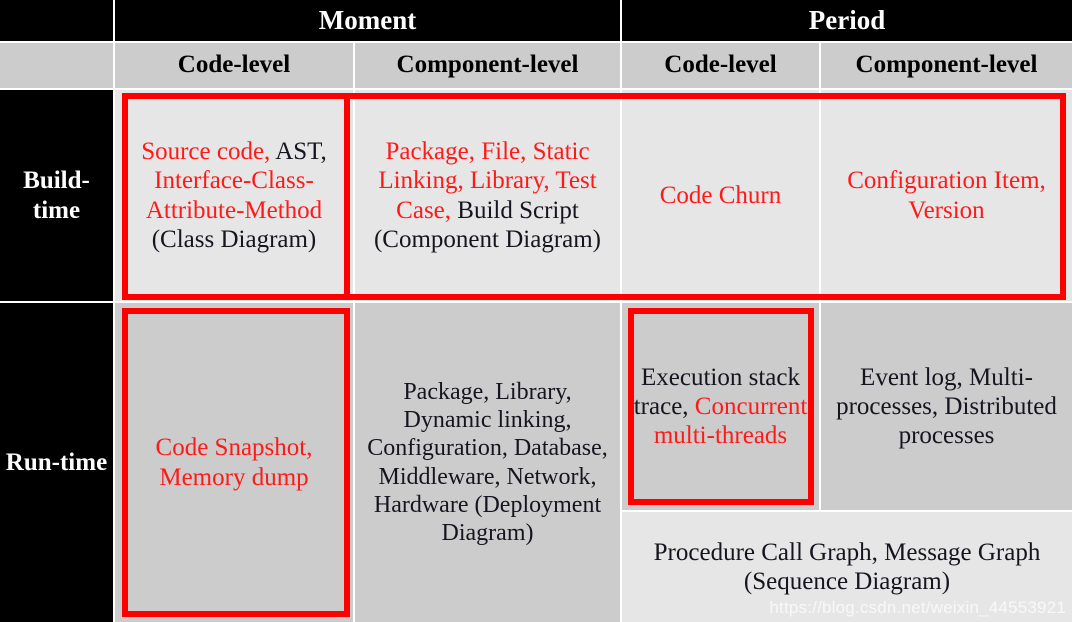 The width and height of the screenshot is (1072, 622). I want to click on subheader-period-component-level-label: Component-level, so click(946, 65).